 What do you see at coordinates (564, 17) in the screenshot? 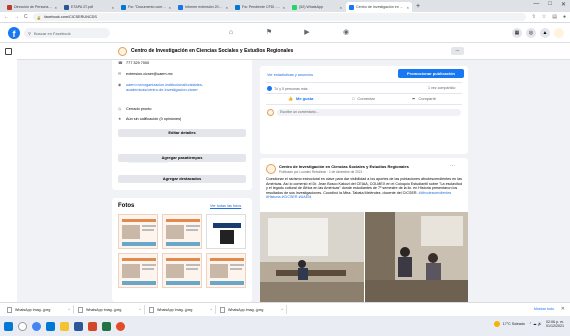
I see `profile-icon: ●` at bounding box center [564, 17].